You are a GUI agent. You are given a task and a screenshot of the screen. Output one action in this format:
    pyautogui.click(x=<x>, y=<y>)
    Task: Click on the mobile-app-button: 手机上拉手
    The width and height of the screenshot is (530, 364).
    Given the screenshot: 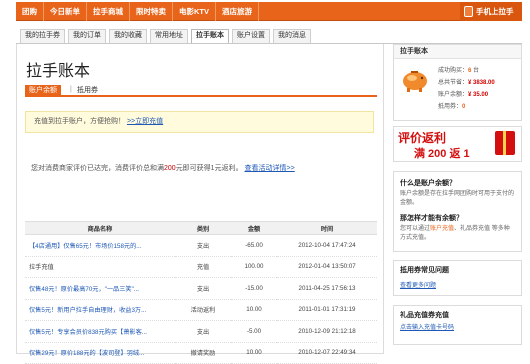 What is the action you would take?
    pyautogui.click(x=491, y=11)
    